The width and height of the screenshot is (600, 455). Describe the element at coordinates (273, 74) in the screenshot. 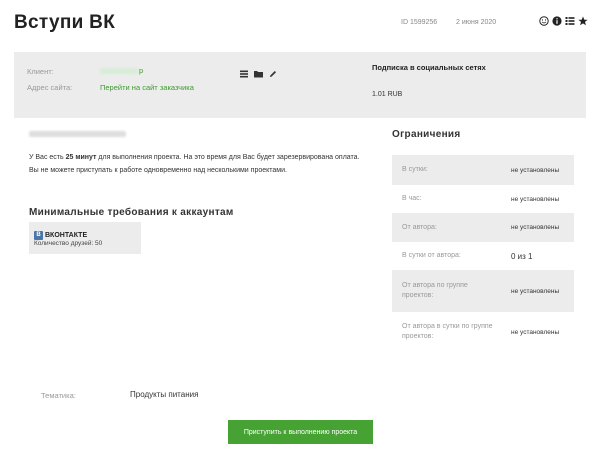

I see `pencil-icon` at that location.